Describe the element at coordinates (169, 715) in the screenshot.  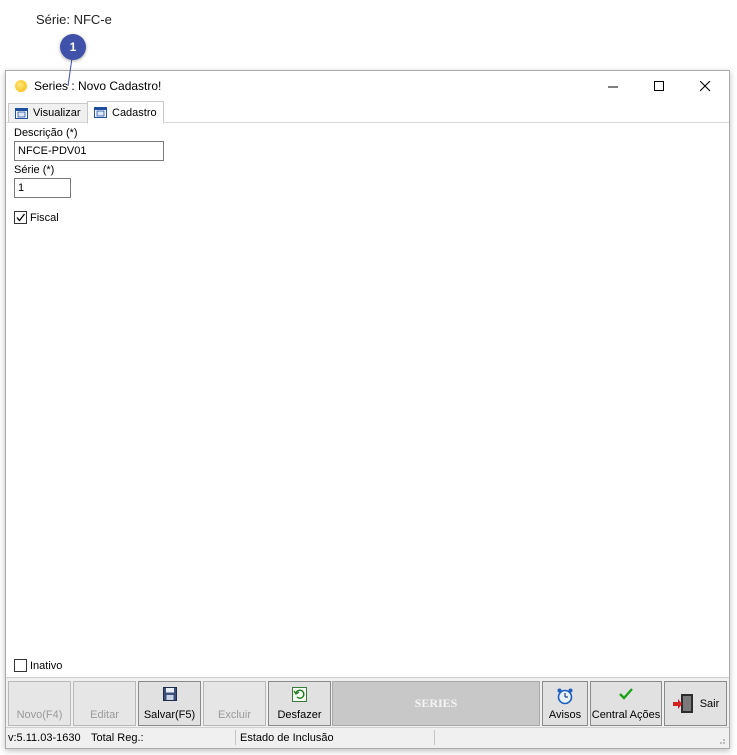
I see `salvar-label: Salvar(F5)` at that location.